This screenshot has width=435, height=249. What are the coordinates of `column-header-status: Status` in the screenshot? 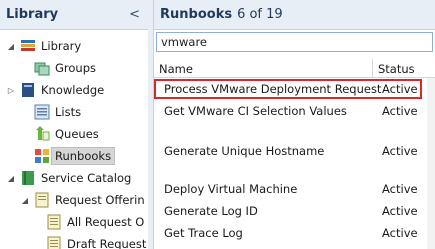 It's located at (396, 69).